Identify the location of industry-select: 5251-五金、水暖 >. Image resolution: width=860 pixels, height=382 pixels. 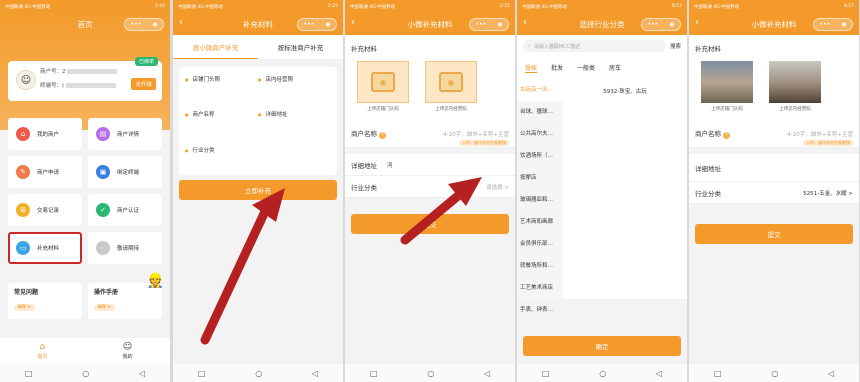
(792, 193).